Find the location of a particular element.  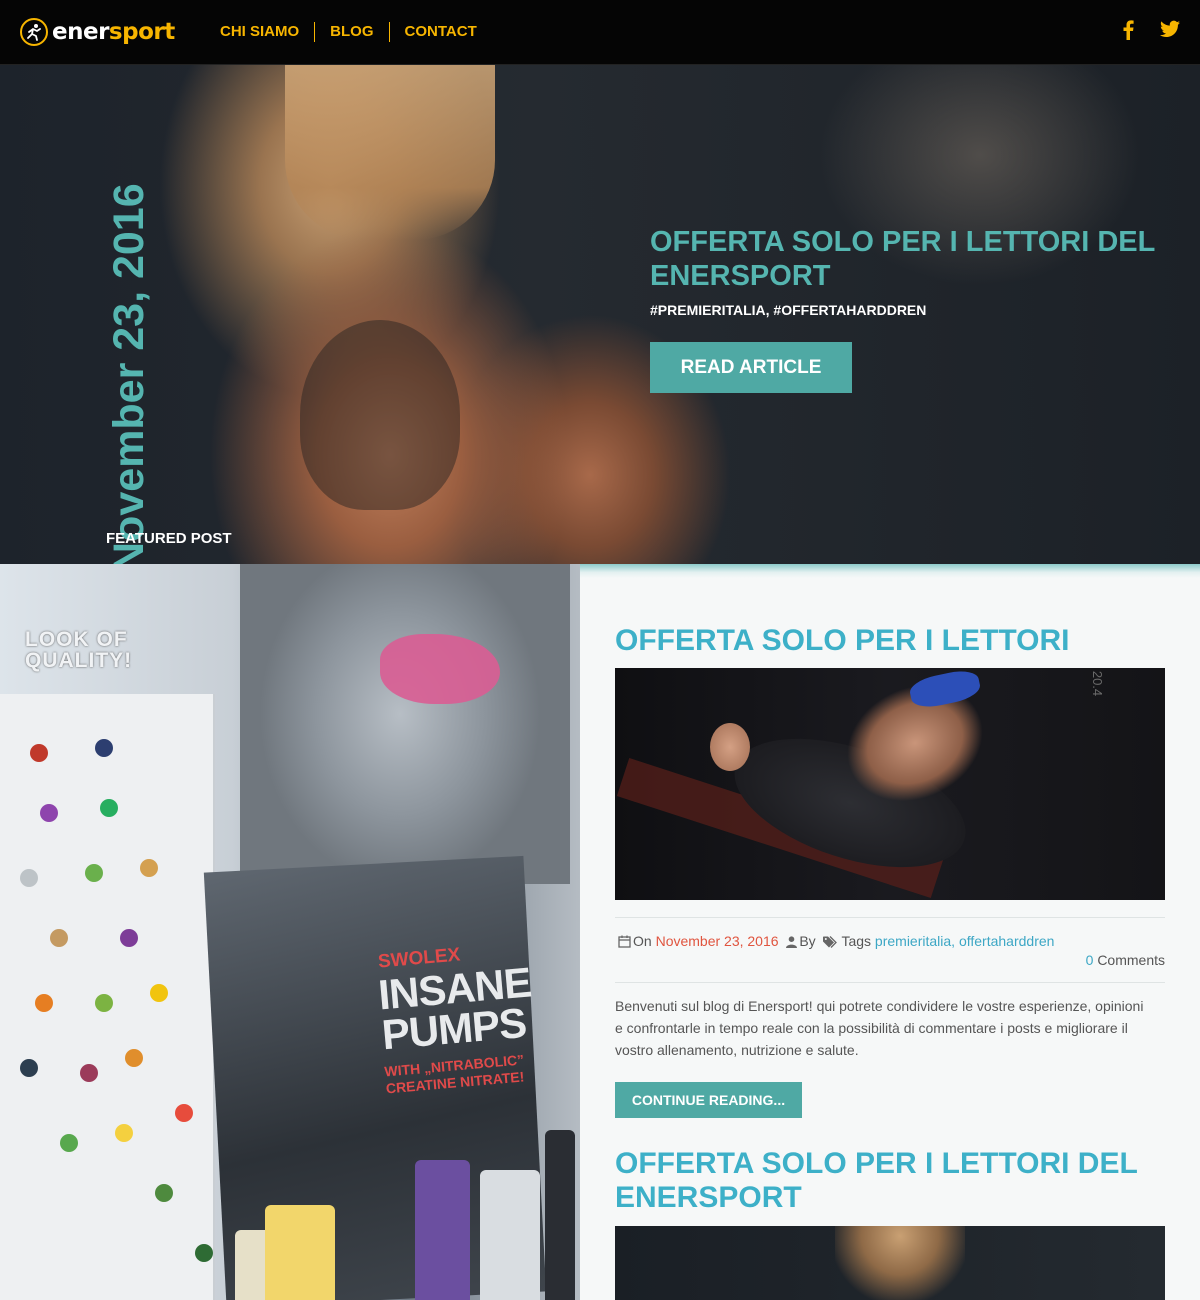

meta-tags-links: premieritalia, offertaharddren is located at coordinates (965, 941).